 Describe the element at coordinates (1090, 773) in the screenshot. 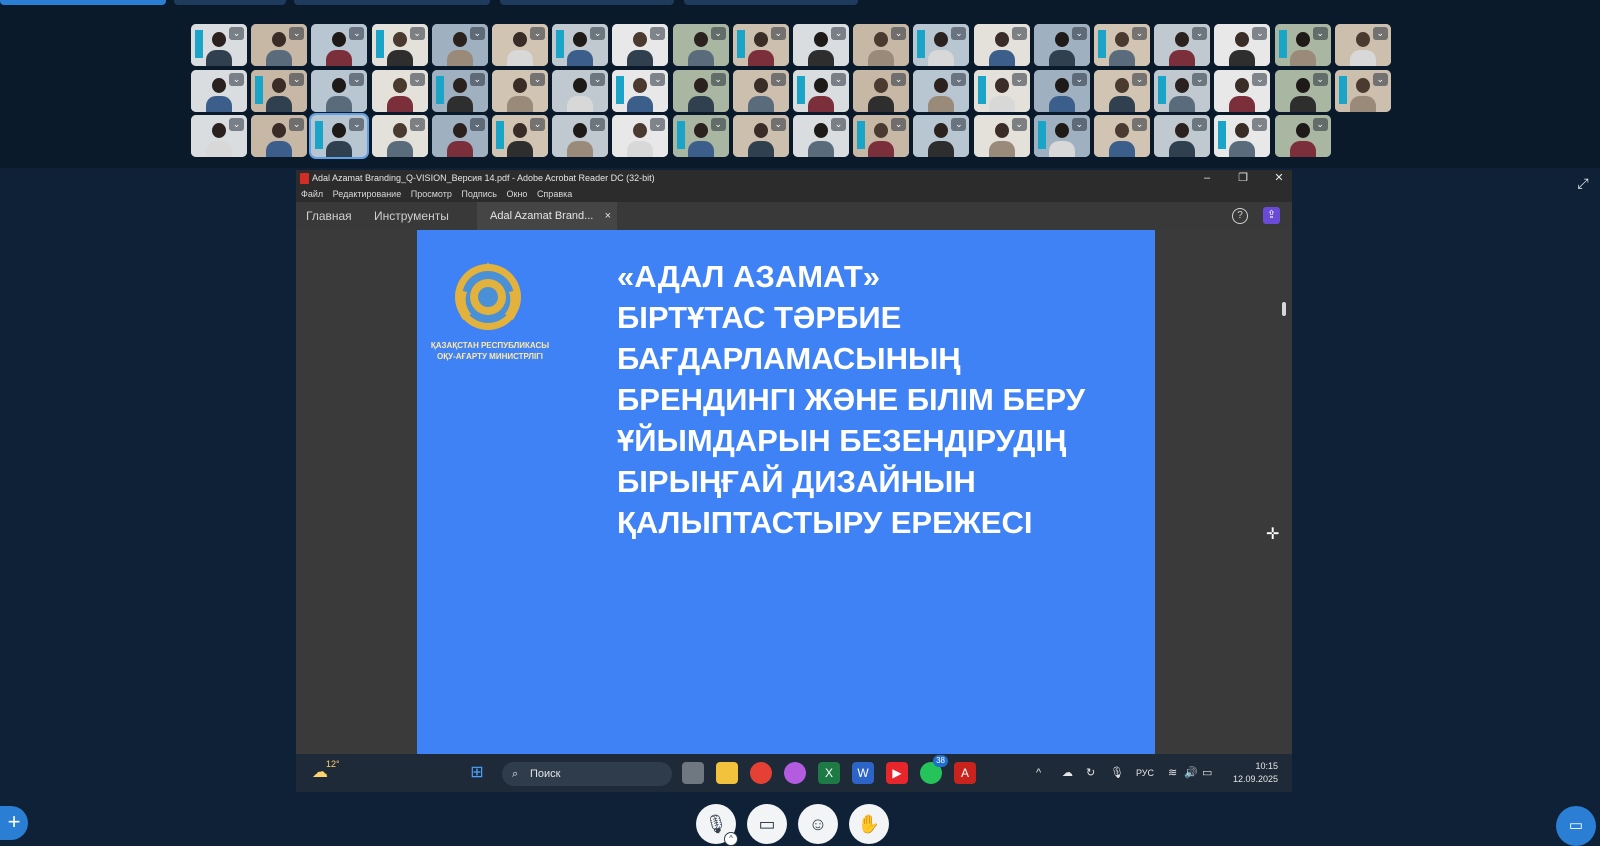

I see `sync-icon: ↻` at that location.